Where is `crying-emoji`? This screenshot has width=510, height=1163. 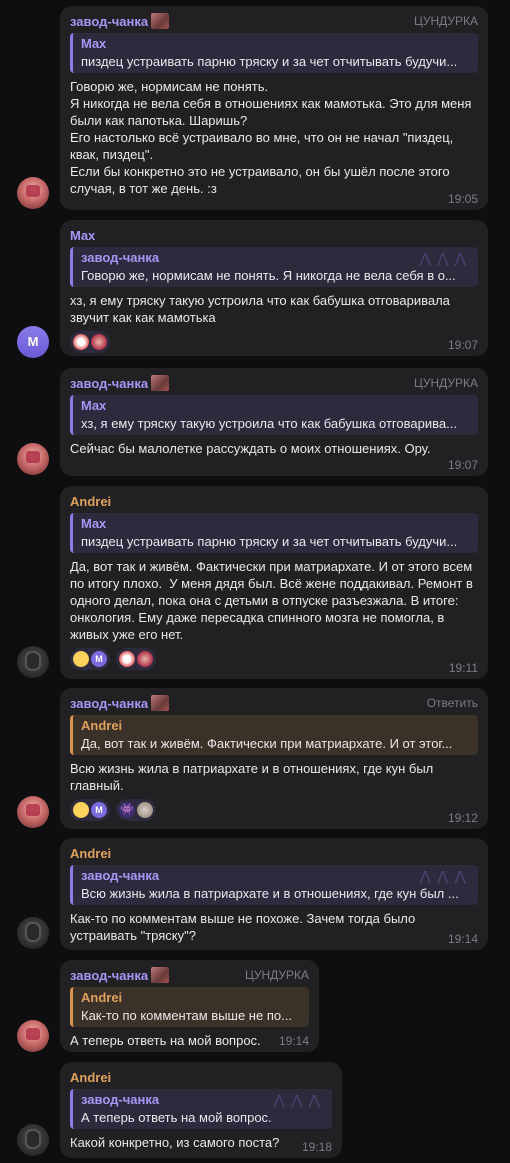 crying-emoji is located at coordinates (81, 659).